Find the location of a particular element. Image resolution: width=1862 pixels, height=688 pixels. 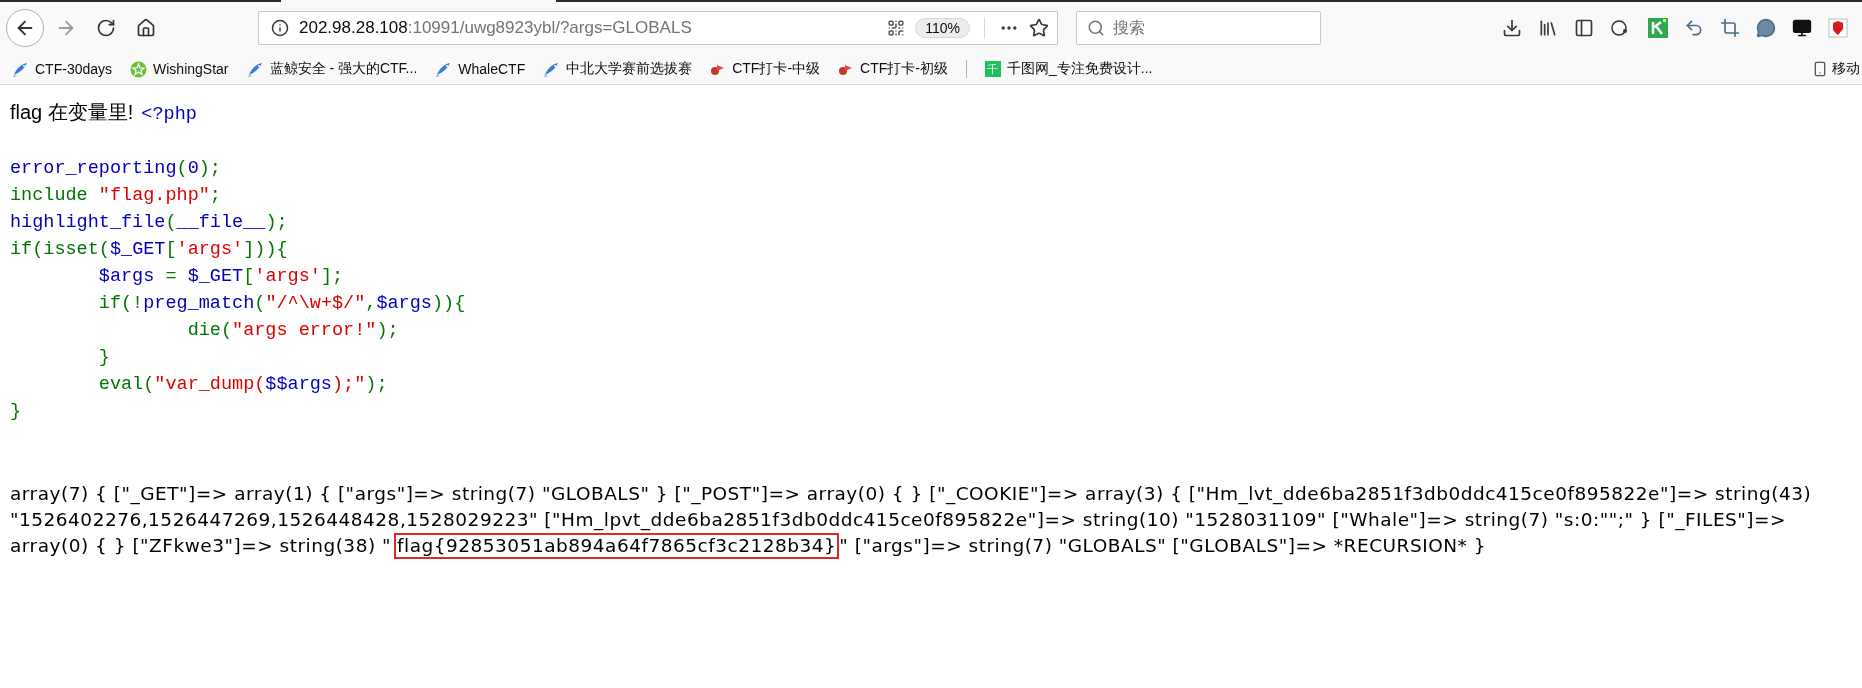

code-token: if(isset( is located at coordinates (60, 249).